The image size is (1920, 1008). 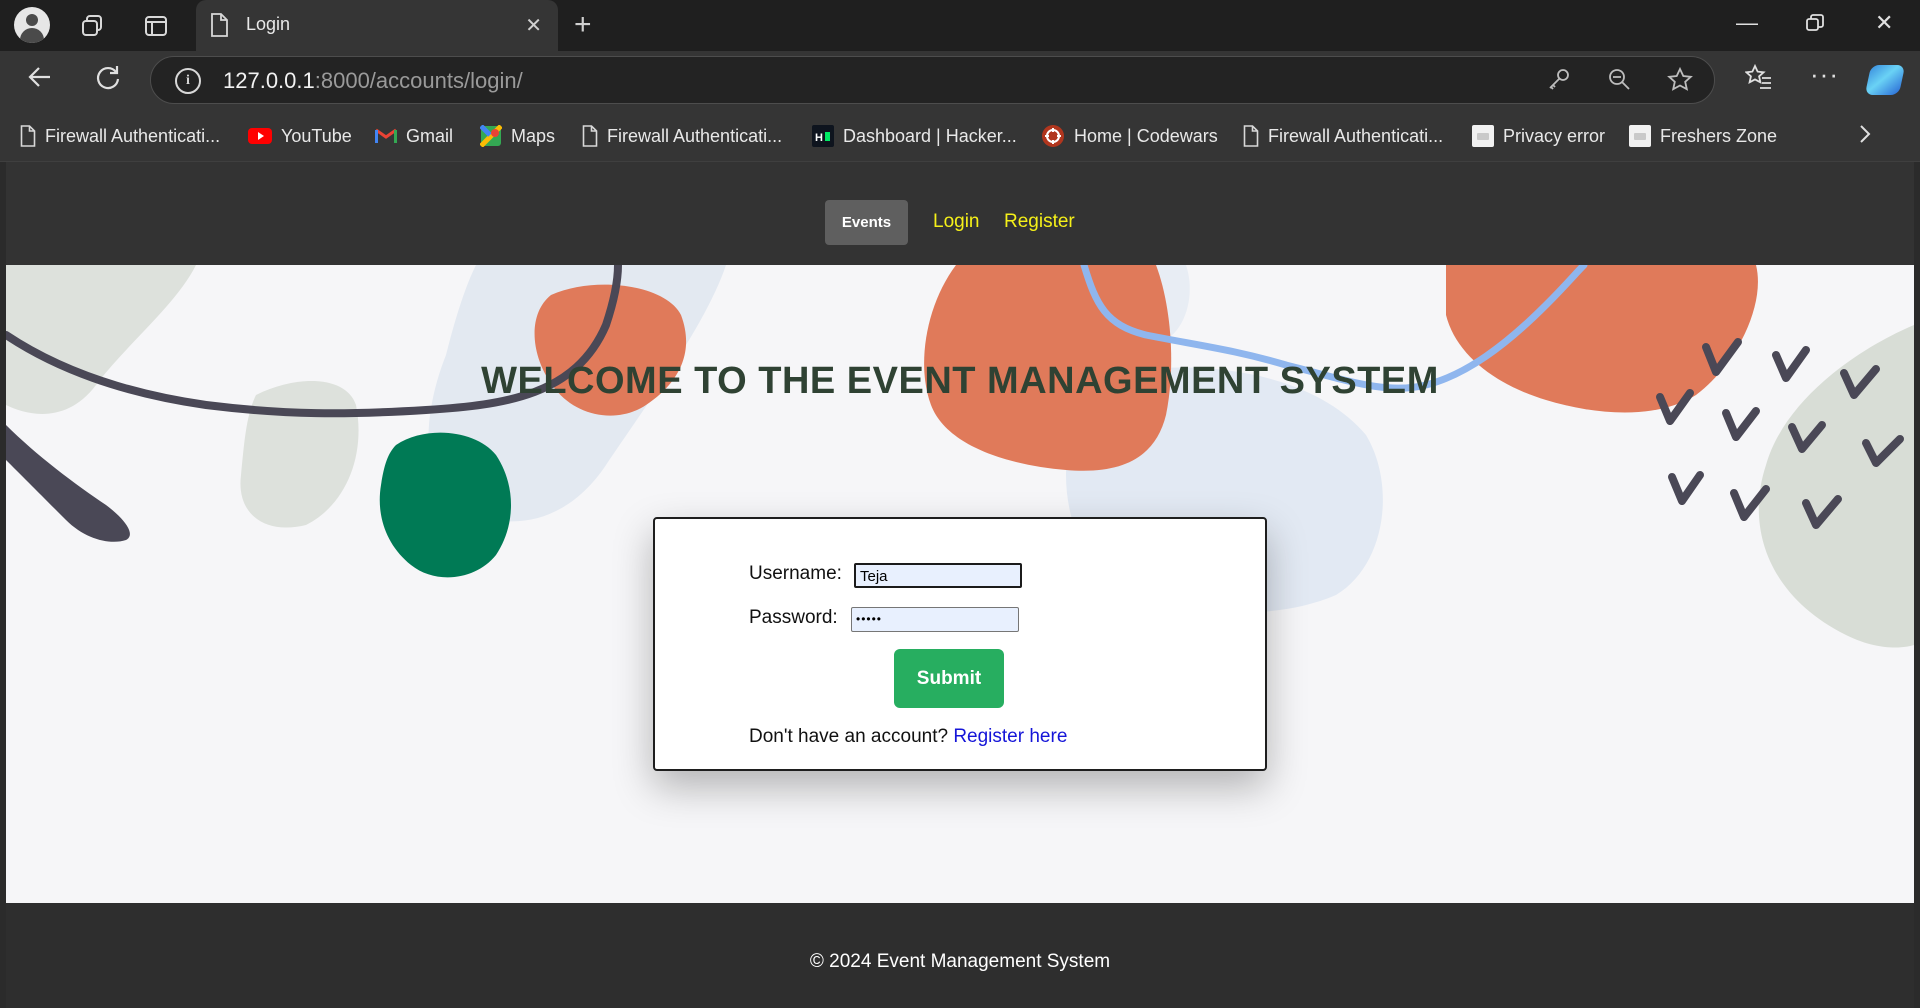 I want to click on bookmark-item: Home | Codewars, so click(x=1129, y=136).